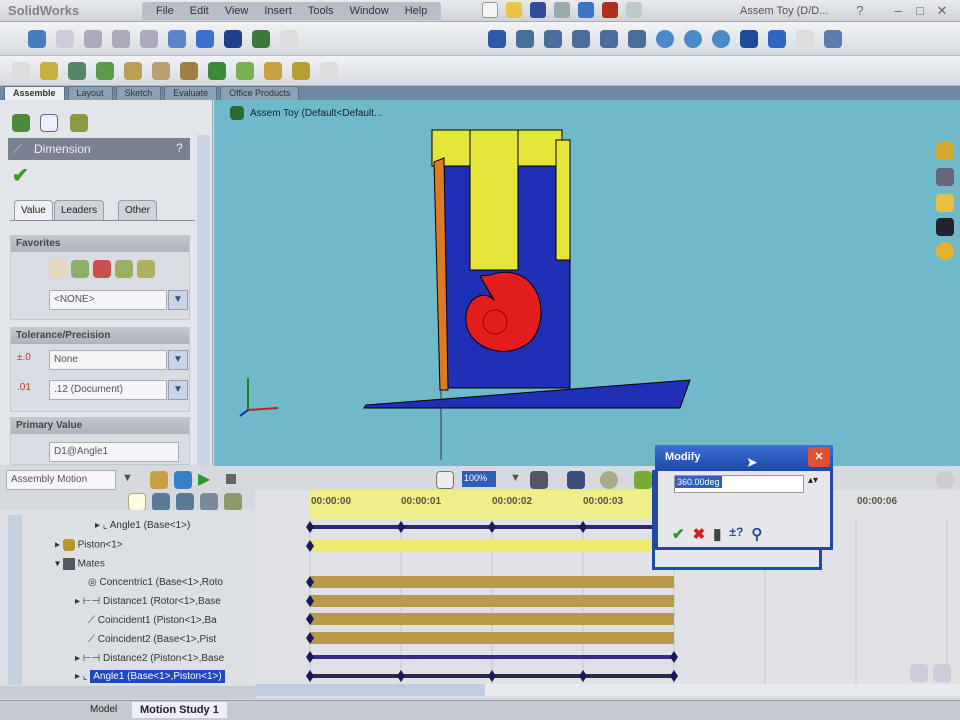 This screenshot has height=720, width=960. I want to click on view-palette-icon, so click(945, 203).